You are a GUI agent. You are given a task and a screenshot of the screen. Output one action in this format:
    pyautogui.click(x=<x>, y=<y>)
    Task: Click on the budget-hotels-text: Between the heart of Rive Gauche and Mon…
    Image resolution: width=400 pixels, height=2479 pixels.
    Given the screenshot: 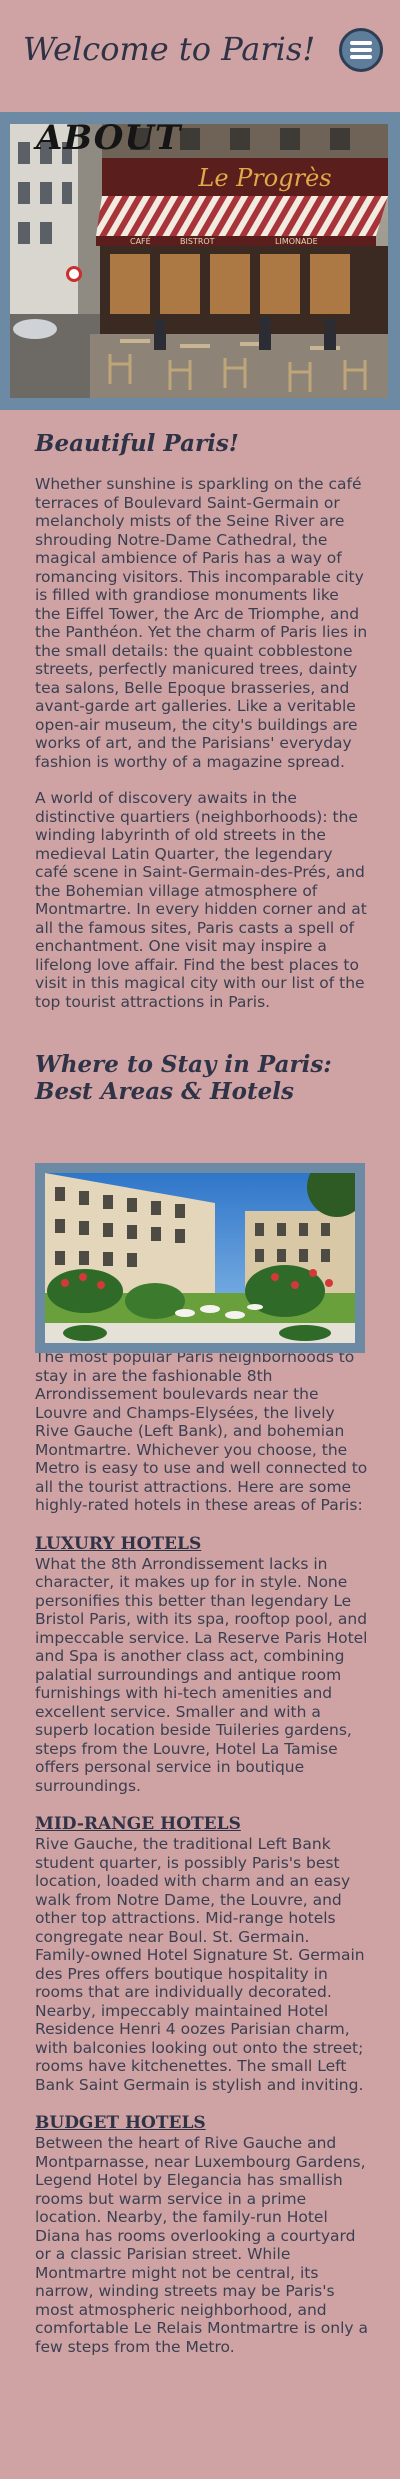 What is the action you would take?
    pyautogui.click(x=201, y=2245)
    